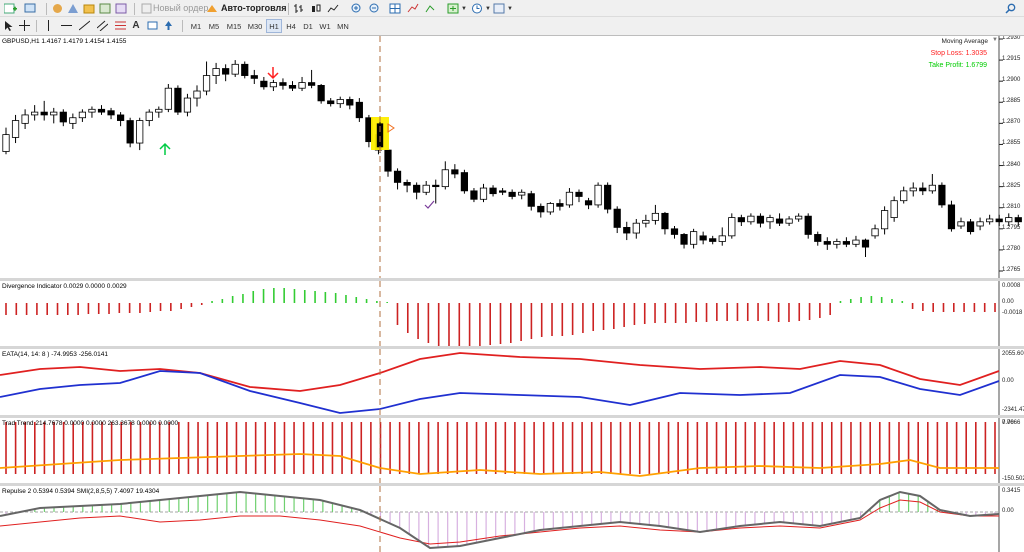 Image resolution: width=1024 pixels, height=552 pixels. Describe the element at coordinates (274, 26) in the screenshot. I see `timeframe-h1-button: H1` at that location.